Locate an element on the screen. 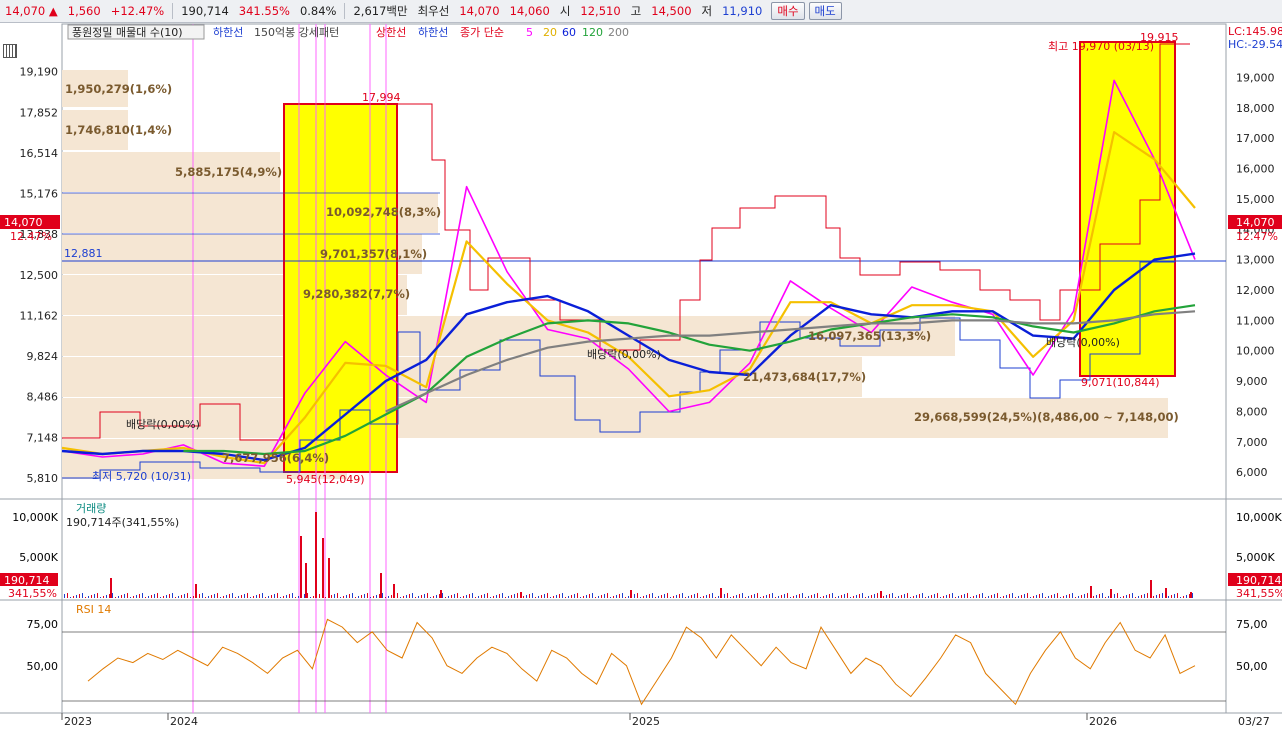 The height and width of the screenshot is (733, 1282). profile-label: 21,473,684(17,7%) is located at coordinates (804, 377).